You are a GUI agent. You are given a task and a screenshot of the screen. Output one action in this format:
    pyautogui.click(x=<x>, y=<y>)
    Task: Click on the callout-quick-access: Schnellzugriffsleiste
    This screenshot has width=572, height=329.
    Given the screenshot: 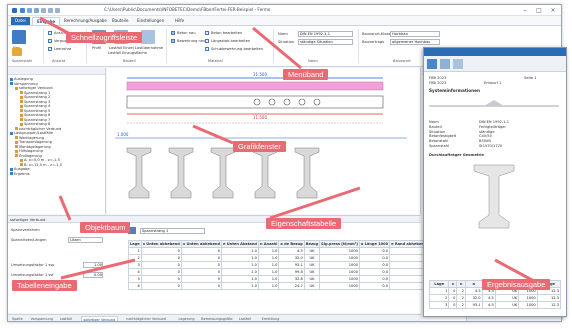 What is the action you would take?
    pyautogui.click(x=104, y=37)
    